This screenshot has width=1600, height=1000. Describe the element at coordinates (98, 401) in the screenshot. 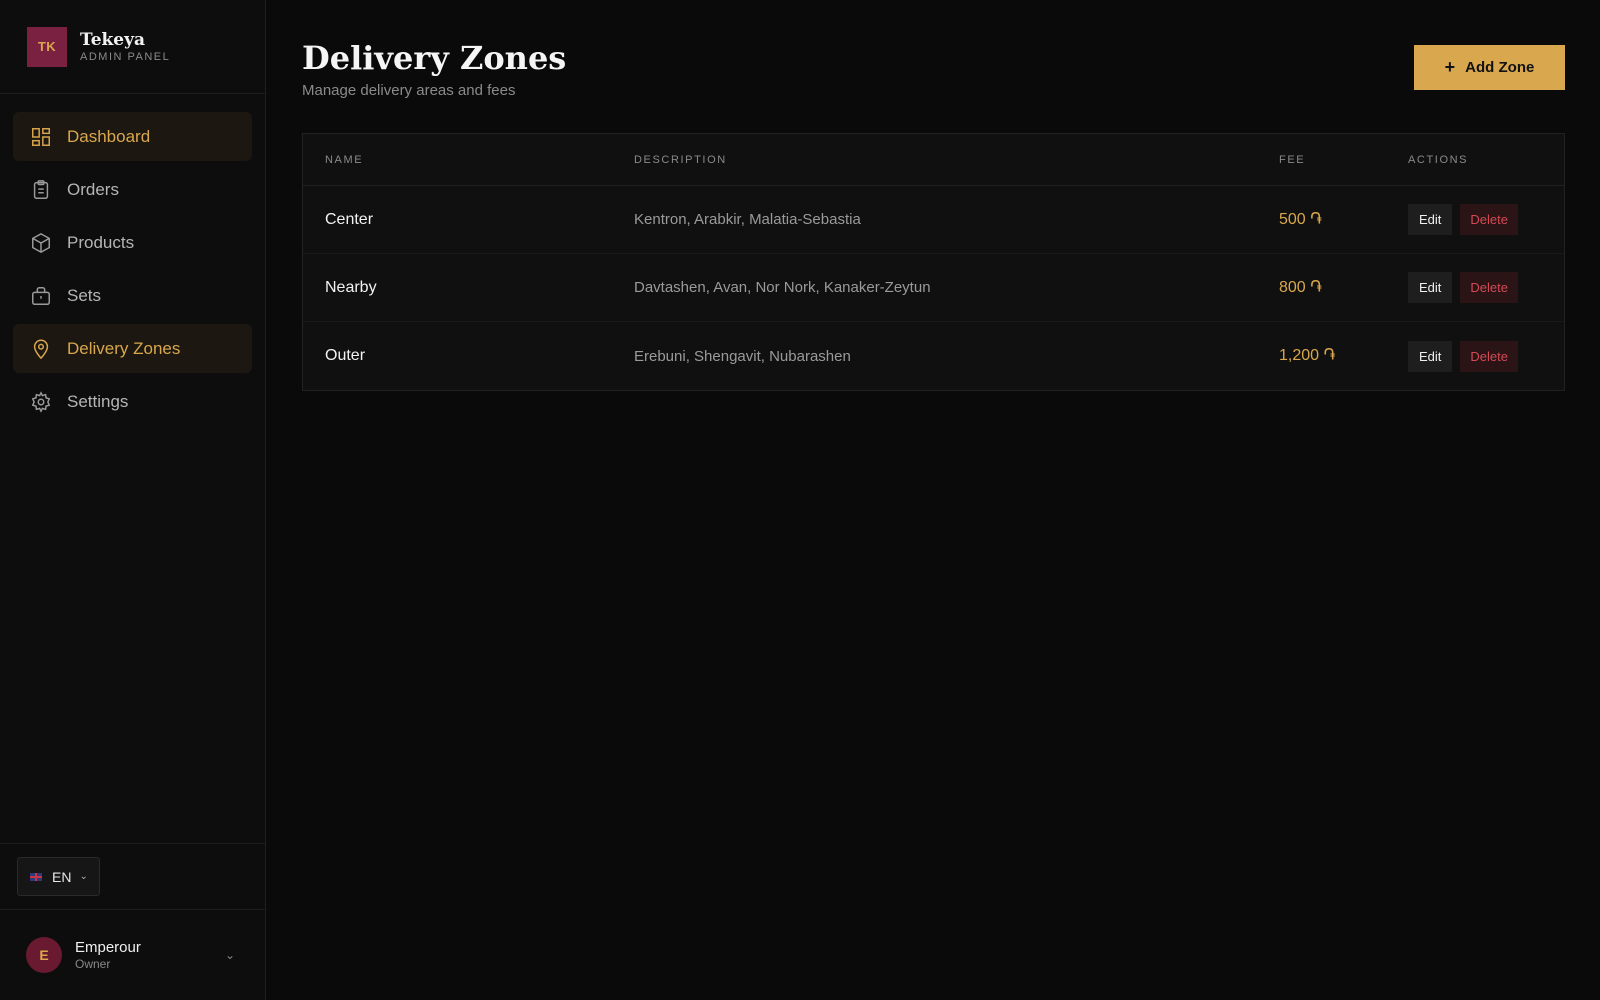

I see `sidebar-item-label: Settings` at that location.